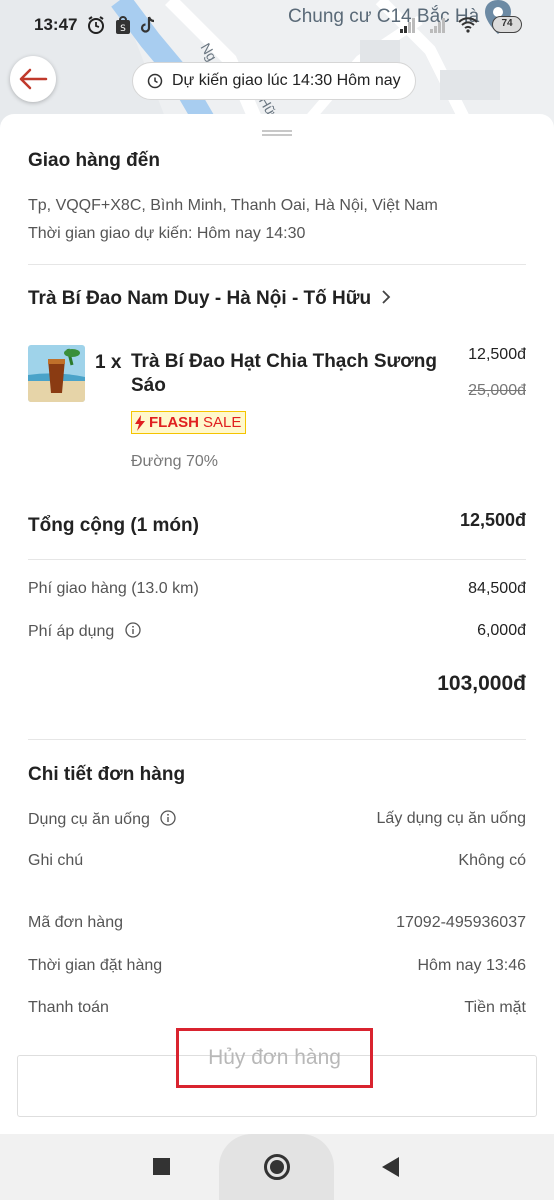 Image resolution: width=554 pixels, height=1200 pixels. I want to click on item-name: Trà Bí Đao Hạt Chia Thạch Sương Sáo, so click(284, 373).